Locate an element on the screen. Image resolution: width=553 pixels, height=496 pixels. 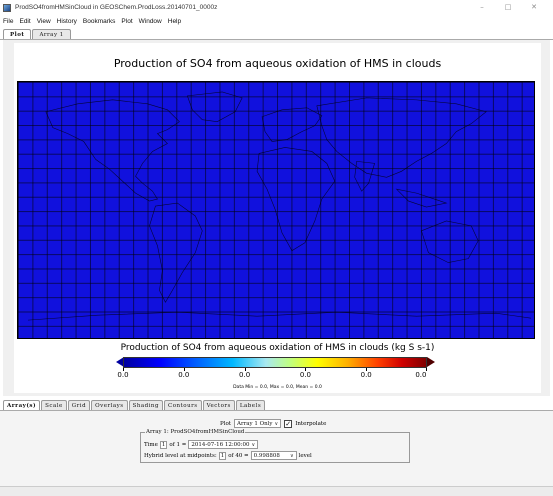
interpolate-label: Interpolate is located at coordinates (311, 423).